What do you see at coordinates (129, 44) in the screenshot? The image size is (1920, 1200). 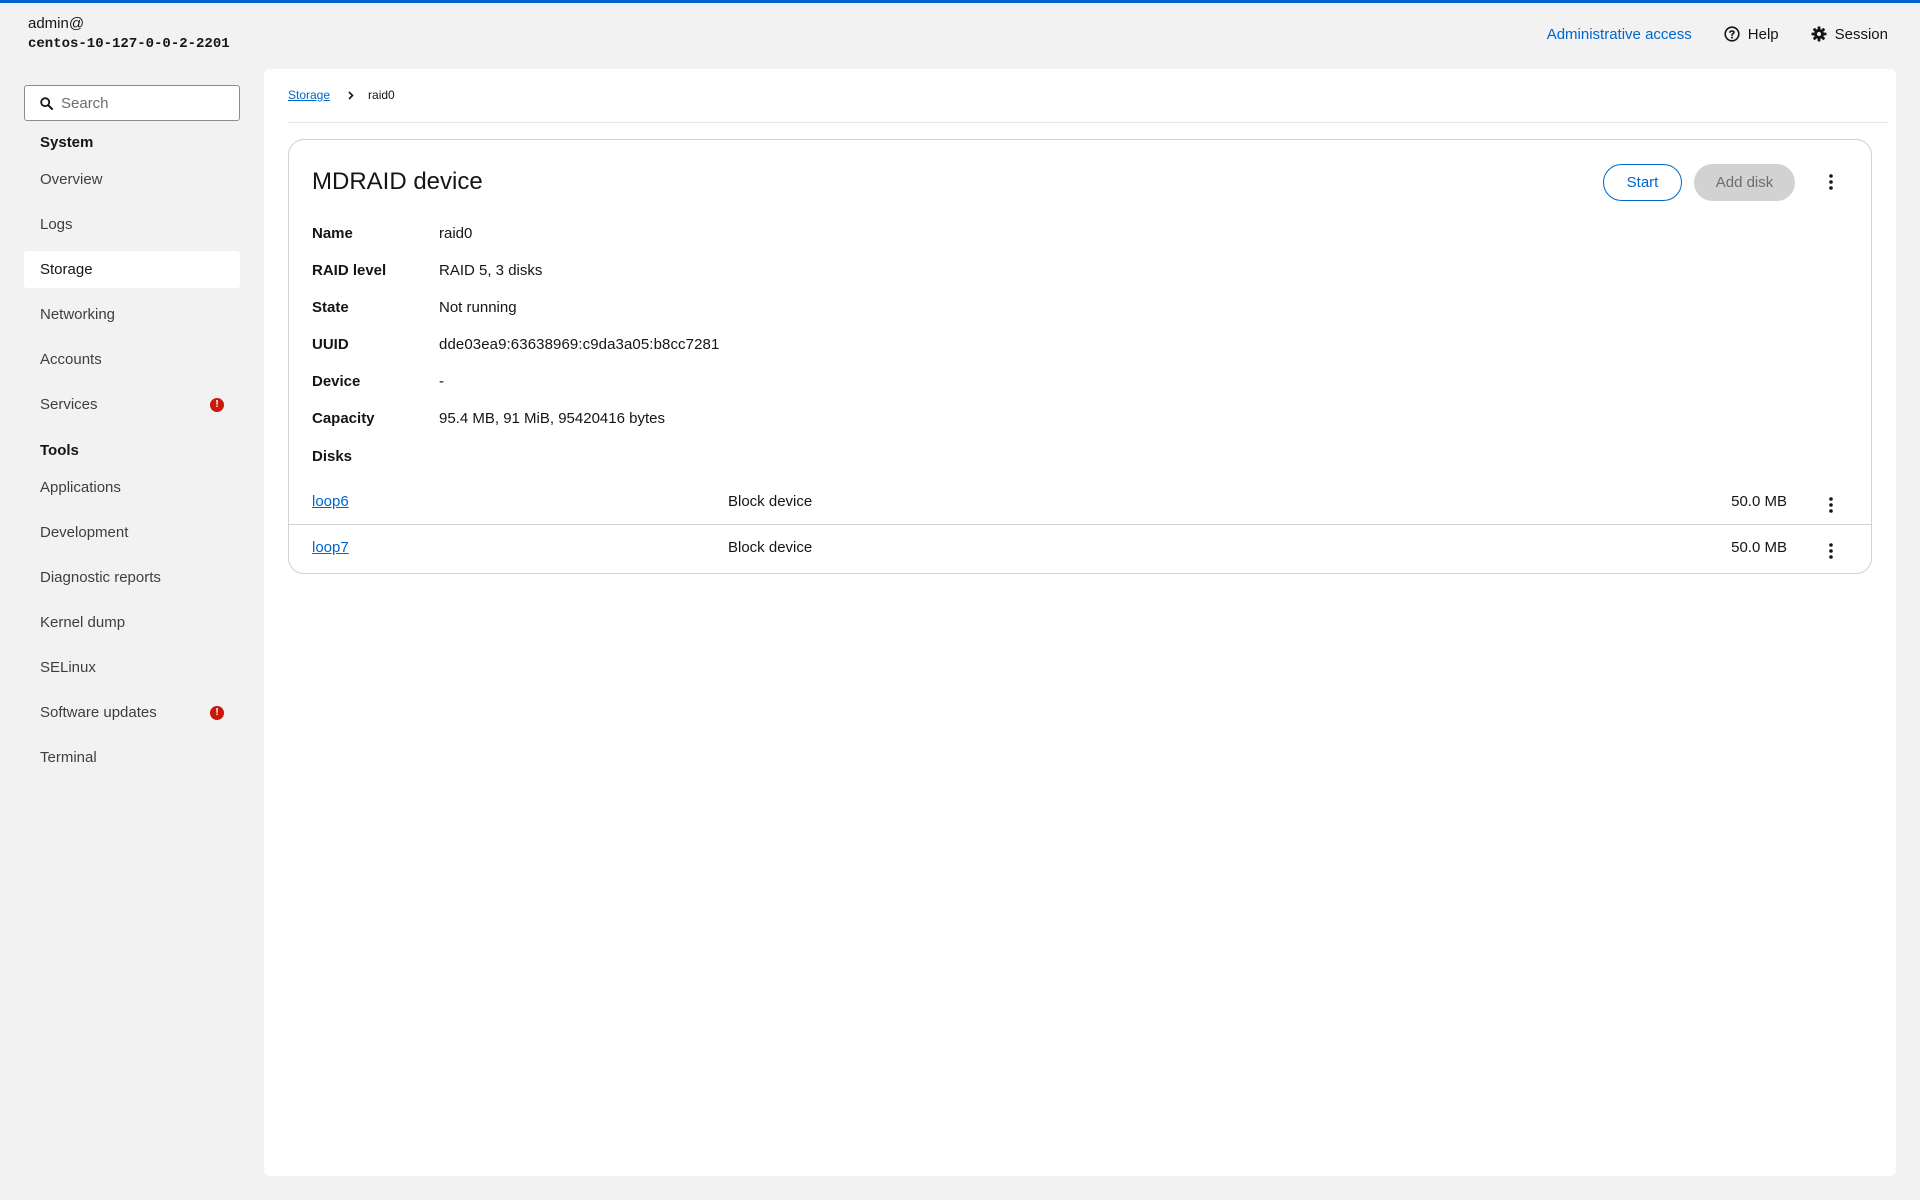 I see `host-name: centos-10-127-0-0-2-2201` at bounding box center [129, 44].